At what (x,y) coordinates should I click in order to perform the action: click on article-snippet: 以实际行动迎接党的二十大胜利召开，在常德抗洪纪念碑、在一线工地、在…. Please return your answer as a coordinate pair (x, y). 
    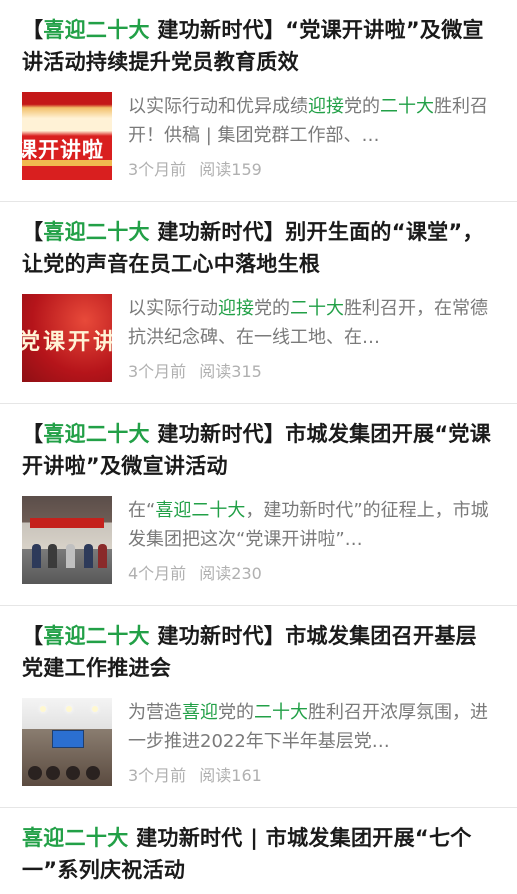
    Looking at the image, I should click on (311, 323).